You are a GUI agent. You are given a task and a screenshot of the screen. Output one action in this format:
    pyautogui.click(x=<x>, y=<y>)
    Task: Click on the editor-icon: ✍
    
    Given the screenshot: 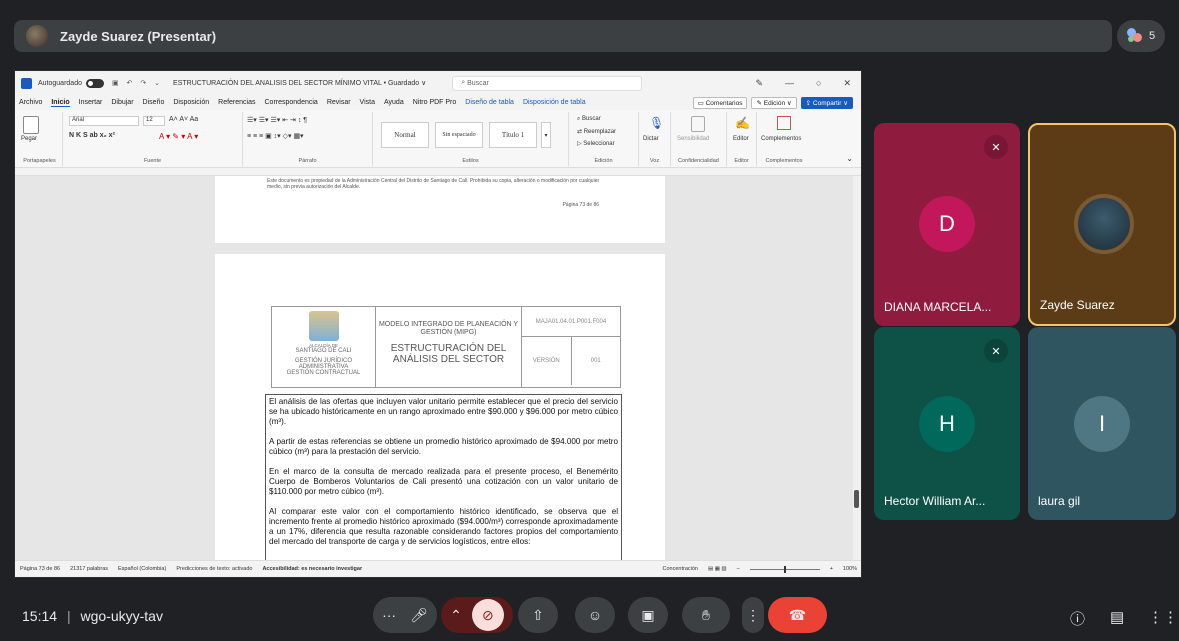 What is the action you would take?
    pyautogui.click(x=742, y=123)
    